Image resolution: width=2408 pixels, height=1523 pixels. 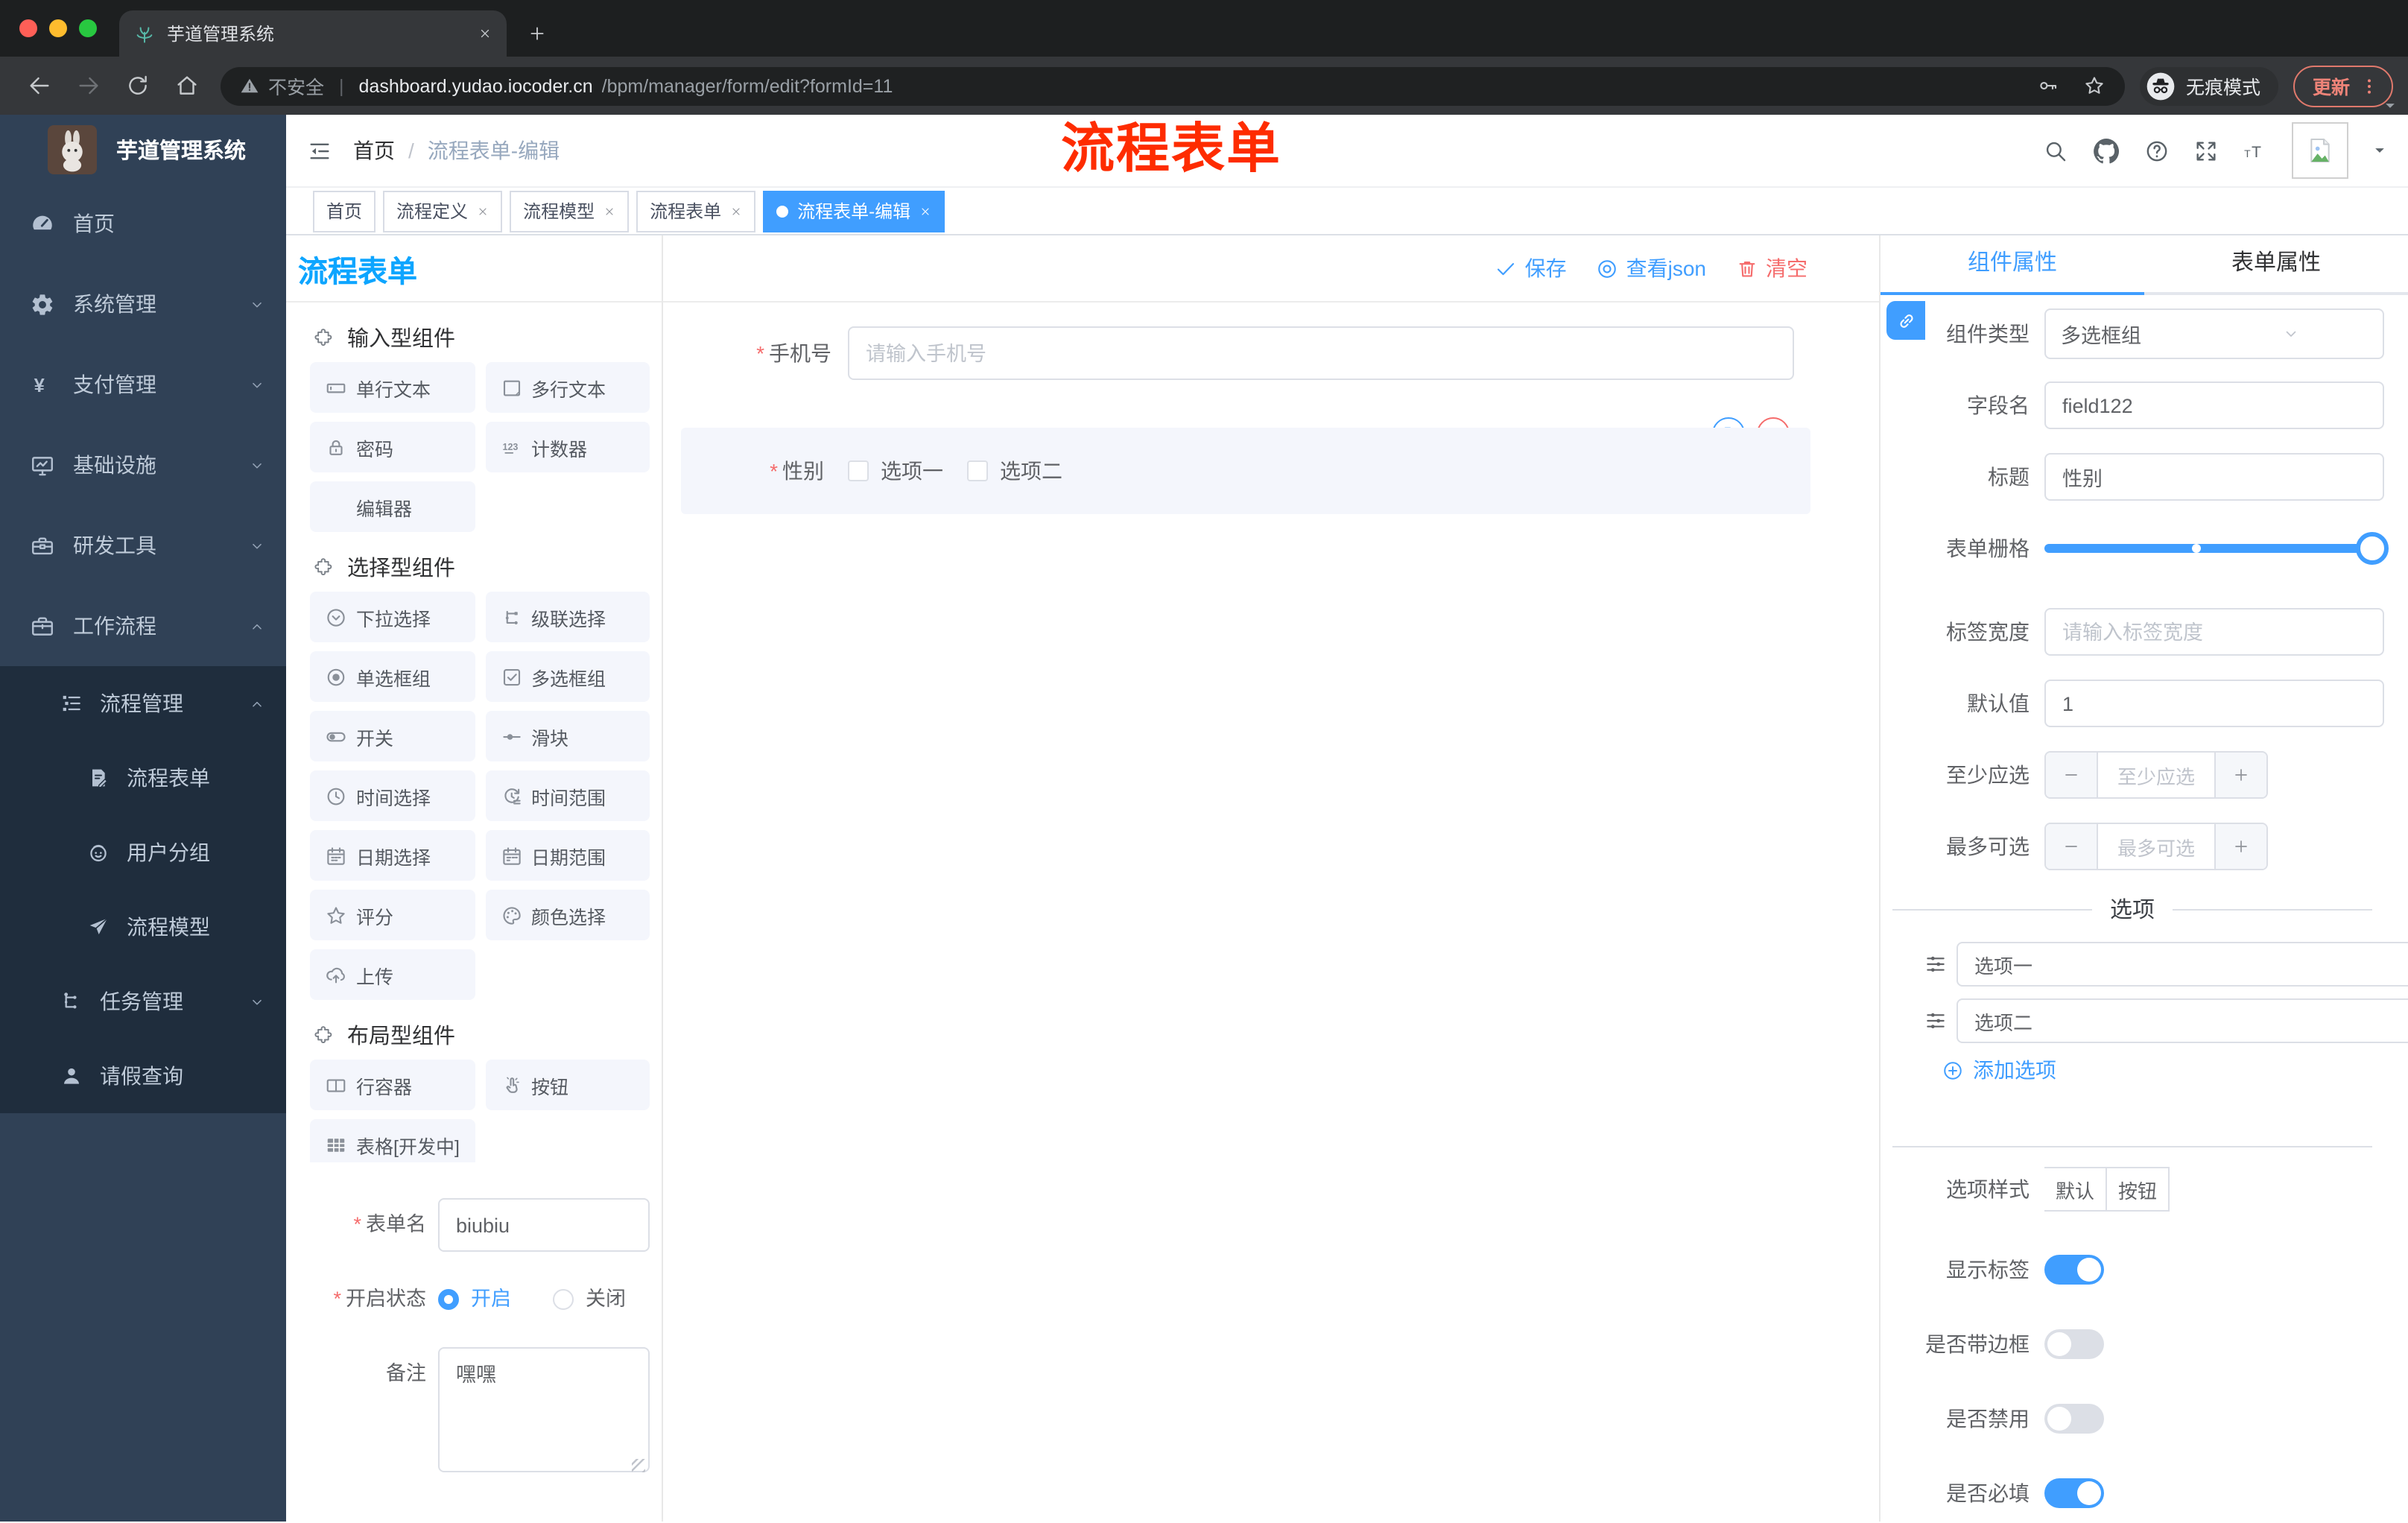 I want to click on component-type-select: 多选框组, so click(x=2214, y=333).